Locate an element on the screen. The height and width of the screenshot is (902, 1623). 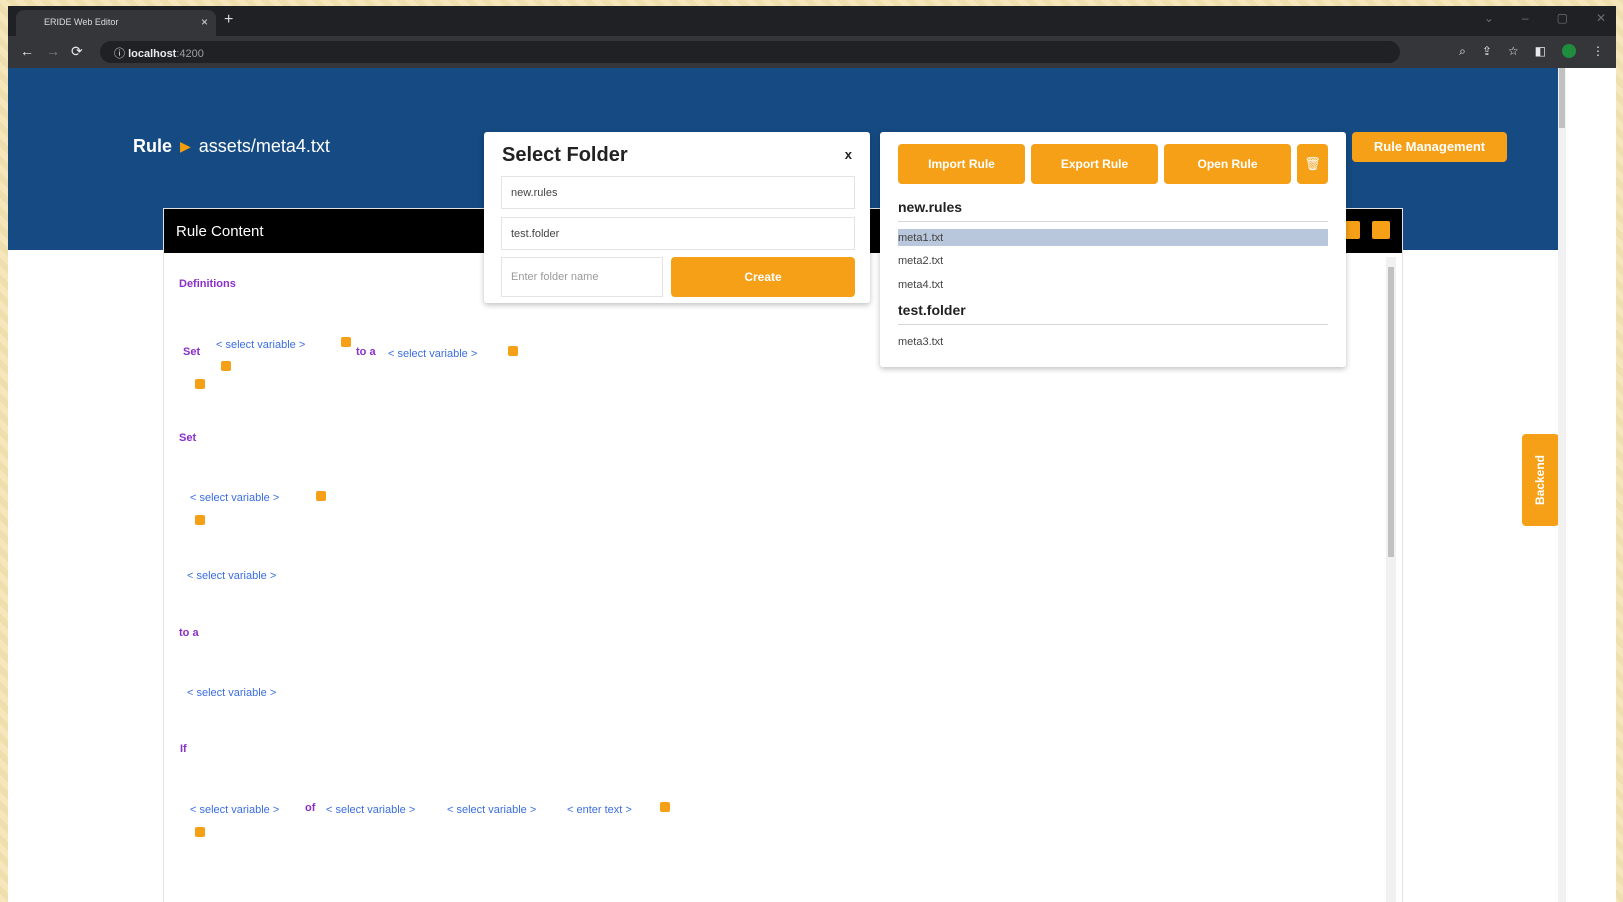
browser-tabbar: ERIDE Web Editor × + ⌄ – ▢ ✕ is located at coordinates (812, 21).